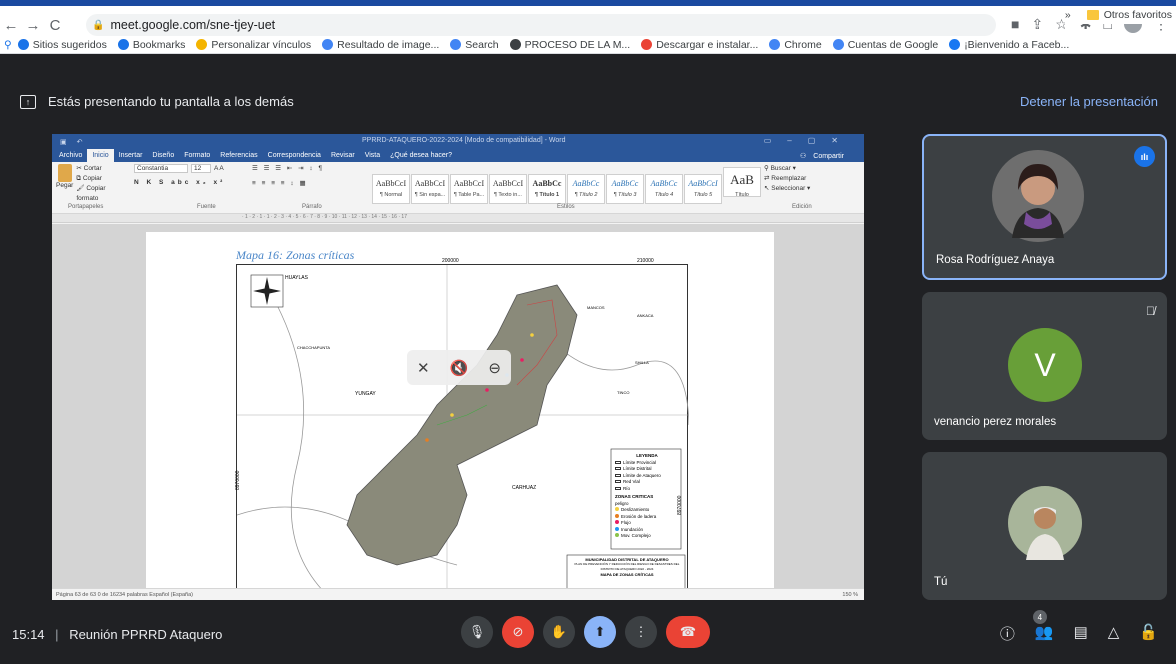  I want to click on style-option: AaBbCc Título 4, so click(664, 189).